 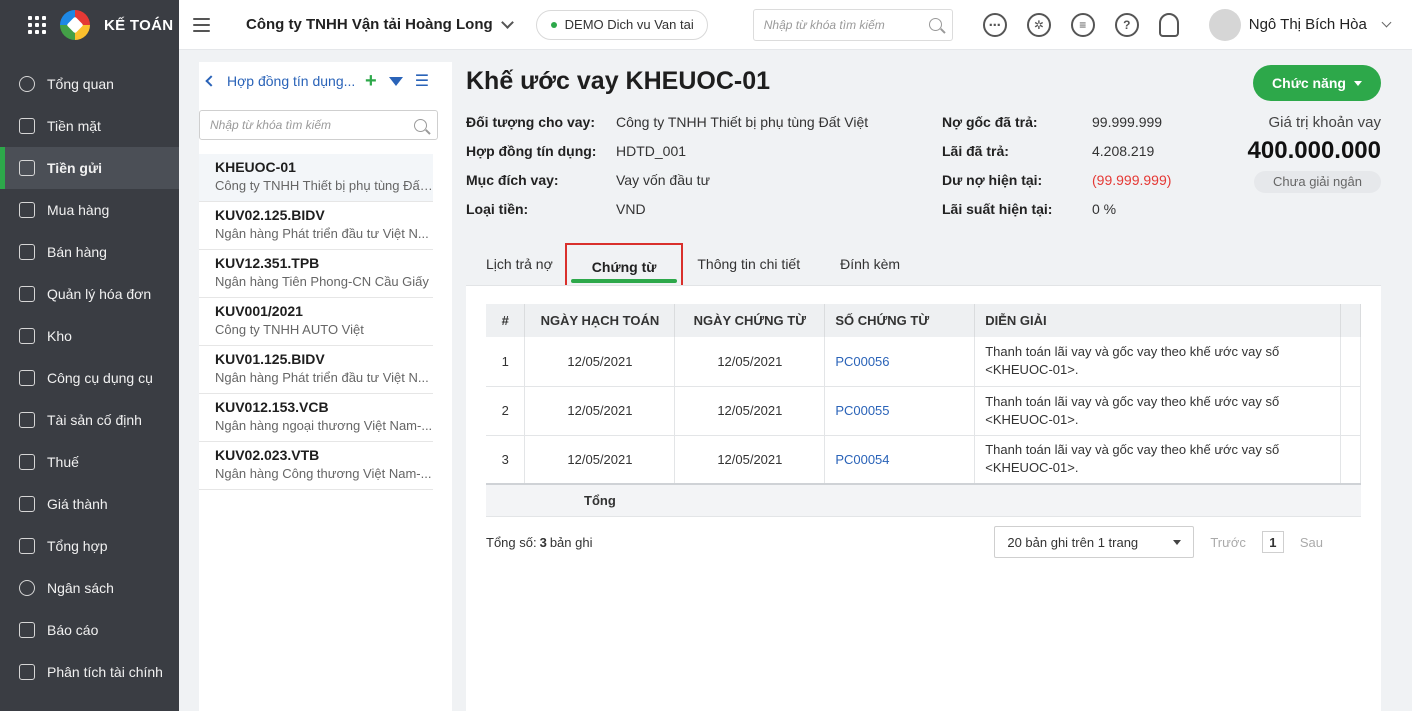 What do you see at coordinates (99, 294) in the screenshot?
I see `sidebar-item-label: Quản lý hóa đơn` at bounding box center [99, 294].